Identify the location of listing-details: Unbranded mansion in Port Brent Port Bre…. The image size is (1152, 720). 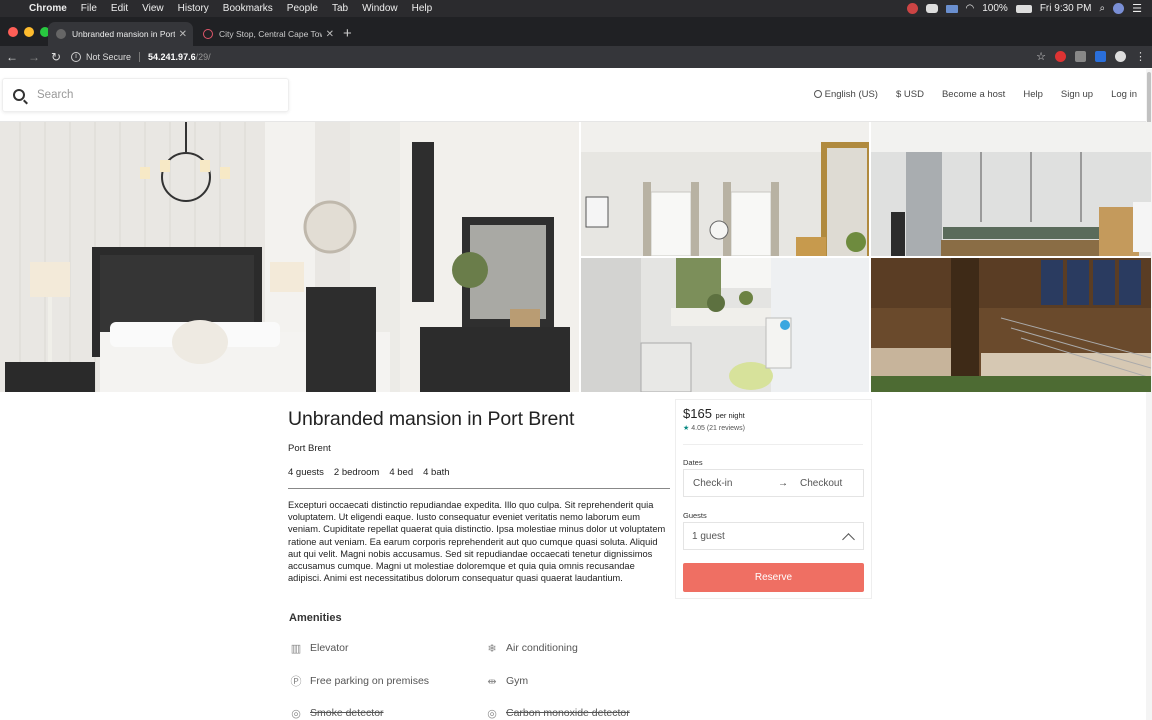
(479, 496).